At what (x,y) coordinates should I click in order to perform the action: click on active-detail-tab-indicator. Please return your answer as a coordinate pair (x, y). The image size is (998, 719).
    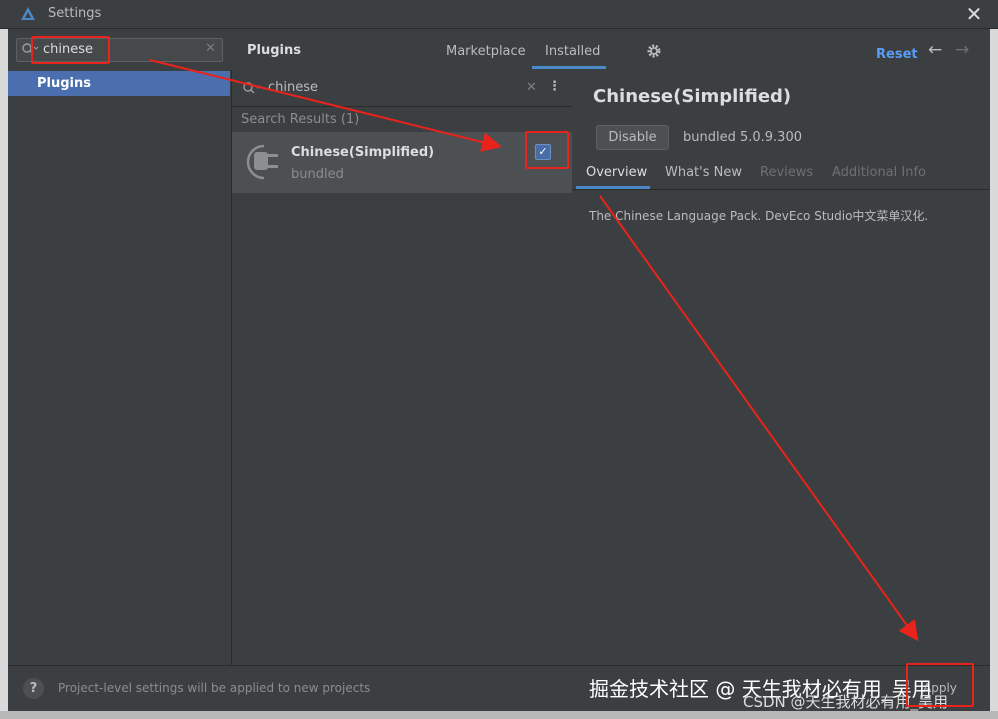
    Looking at the image, I should click on (613, 187).